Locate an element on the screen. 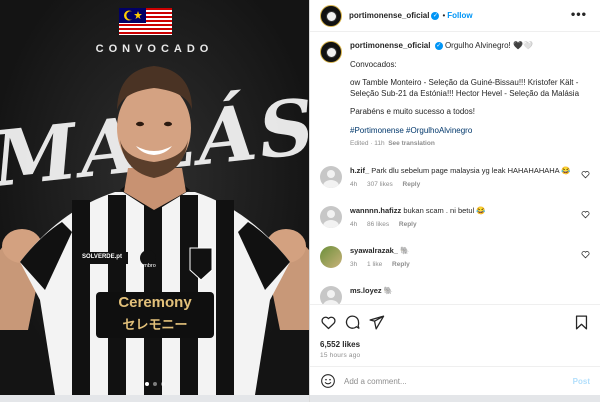 This screenshot has width=600, height=402. post-header: portimonense_oficial ✓ • Follow ••• is located at coordinates (455, 16).